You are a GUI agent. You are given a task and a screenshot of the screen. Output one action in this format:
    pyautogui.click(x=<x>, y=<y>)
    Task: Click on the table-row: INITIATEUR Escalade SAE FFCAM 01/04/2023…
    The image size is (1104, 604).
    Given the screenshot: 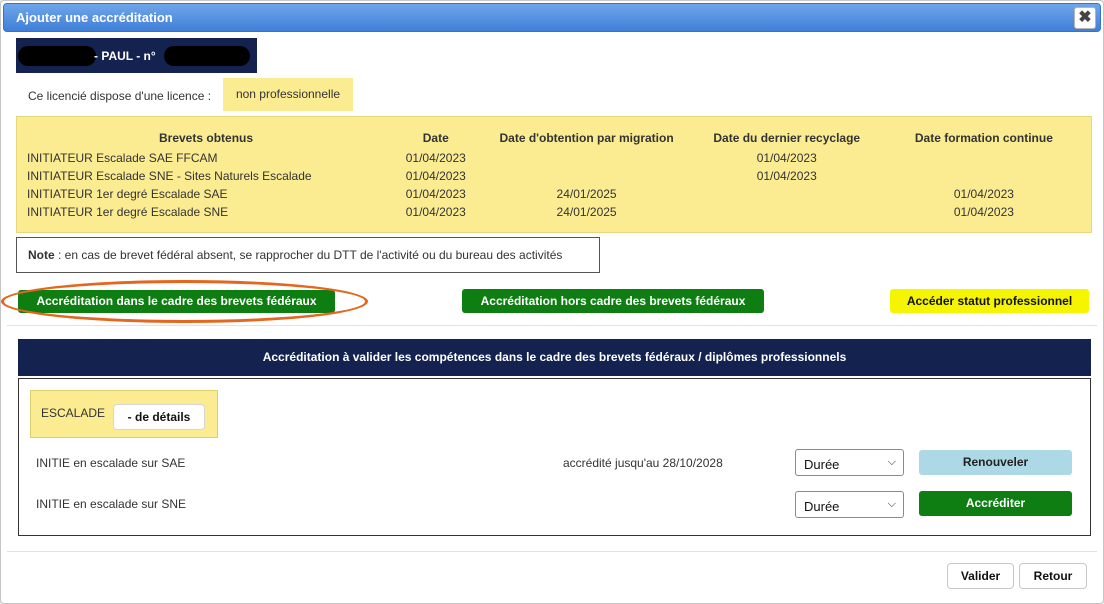 What is the action you would take?
    pyautogui.click(x=554, y=158)
    